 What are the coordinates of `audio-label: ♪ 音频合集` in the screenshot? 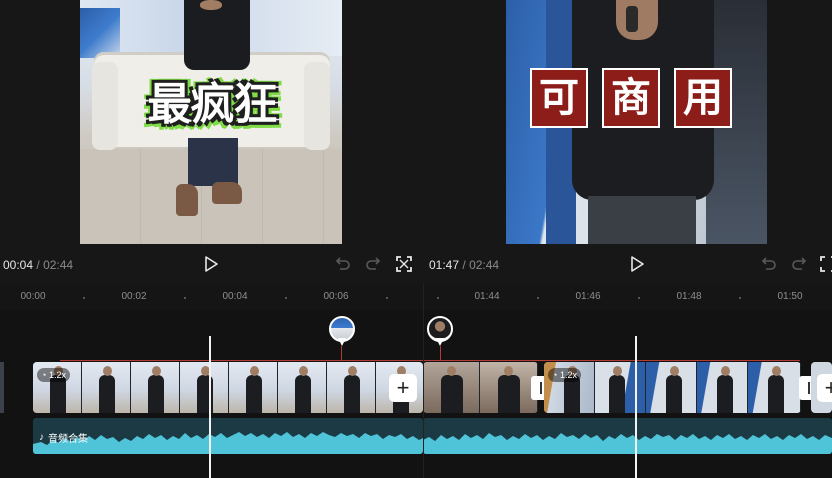 It's located at (63, 437).